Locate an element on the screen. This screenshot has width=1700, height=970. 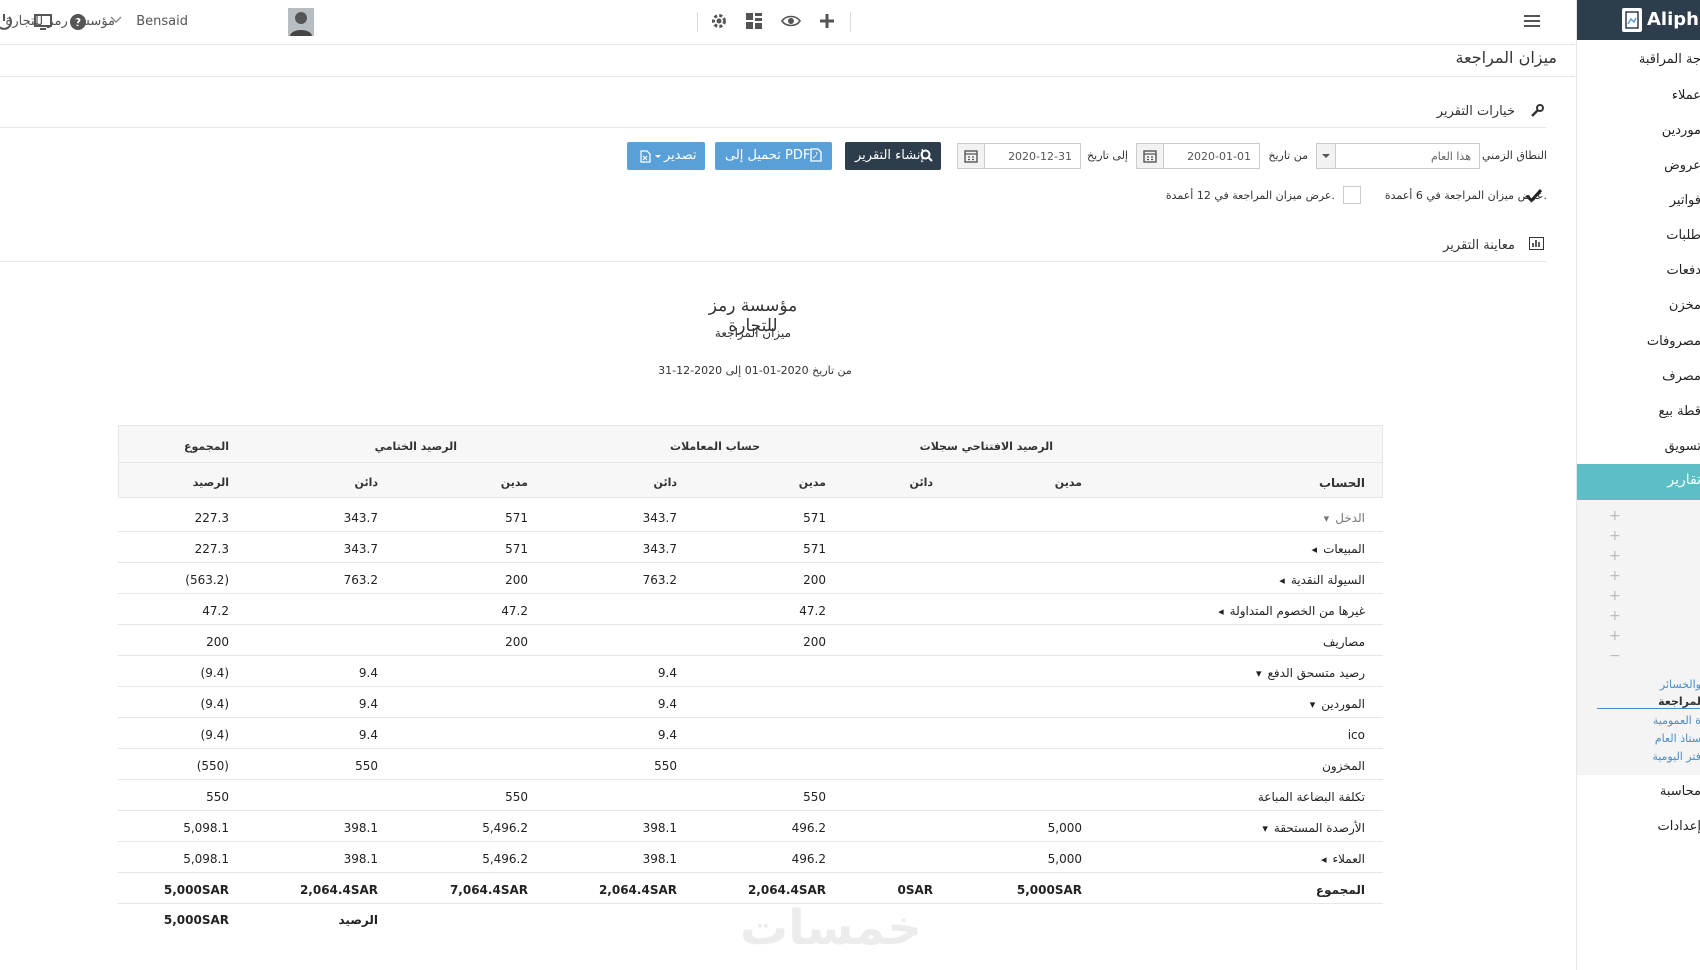
hamburger-menu-icon is located at coordinates (1534, 23).